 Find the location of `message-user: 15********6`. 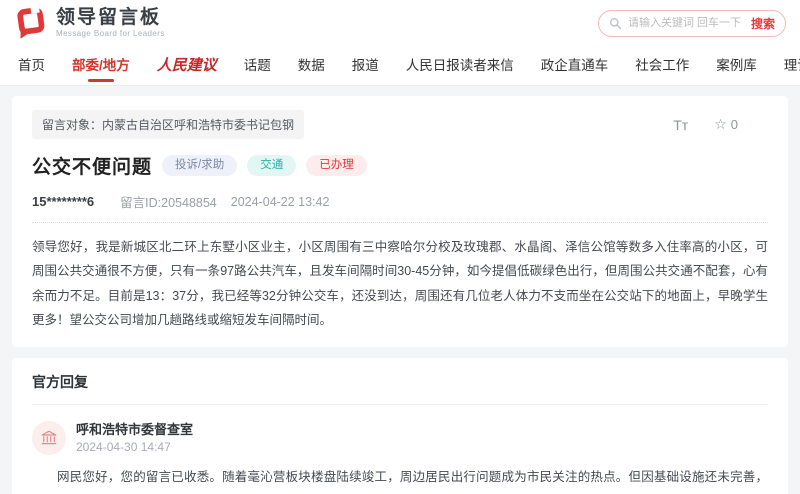

message-user: 15********6 is located at coordinates (63, 201).